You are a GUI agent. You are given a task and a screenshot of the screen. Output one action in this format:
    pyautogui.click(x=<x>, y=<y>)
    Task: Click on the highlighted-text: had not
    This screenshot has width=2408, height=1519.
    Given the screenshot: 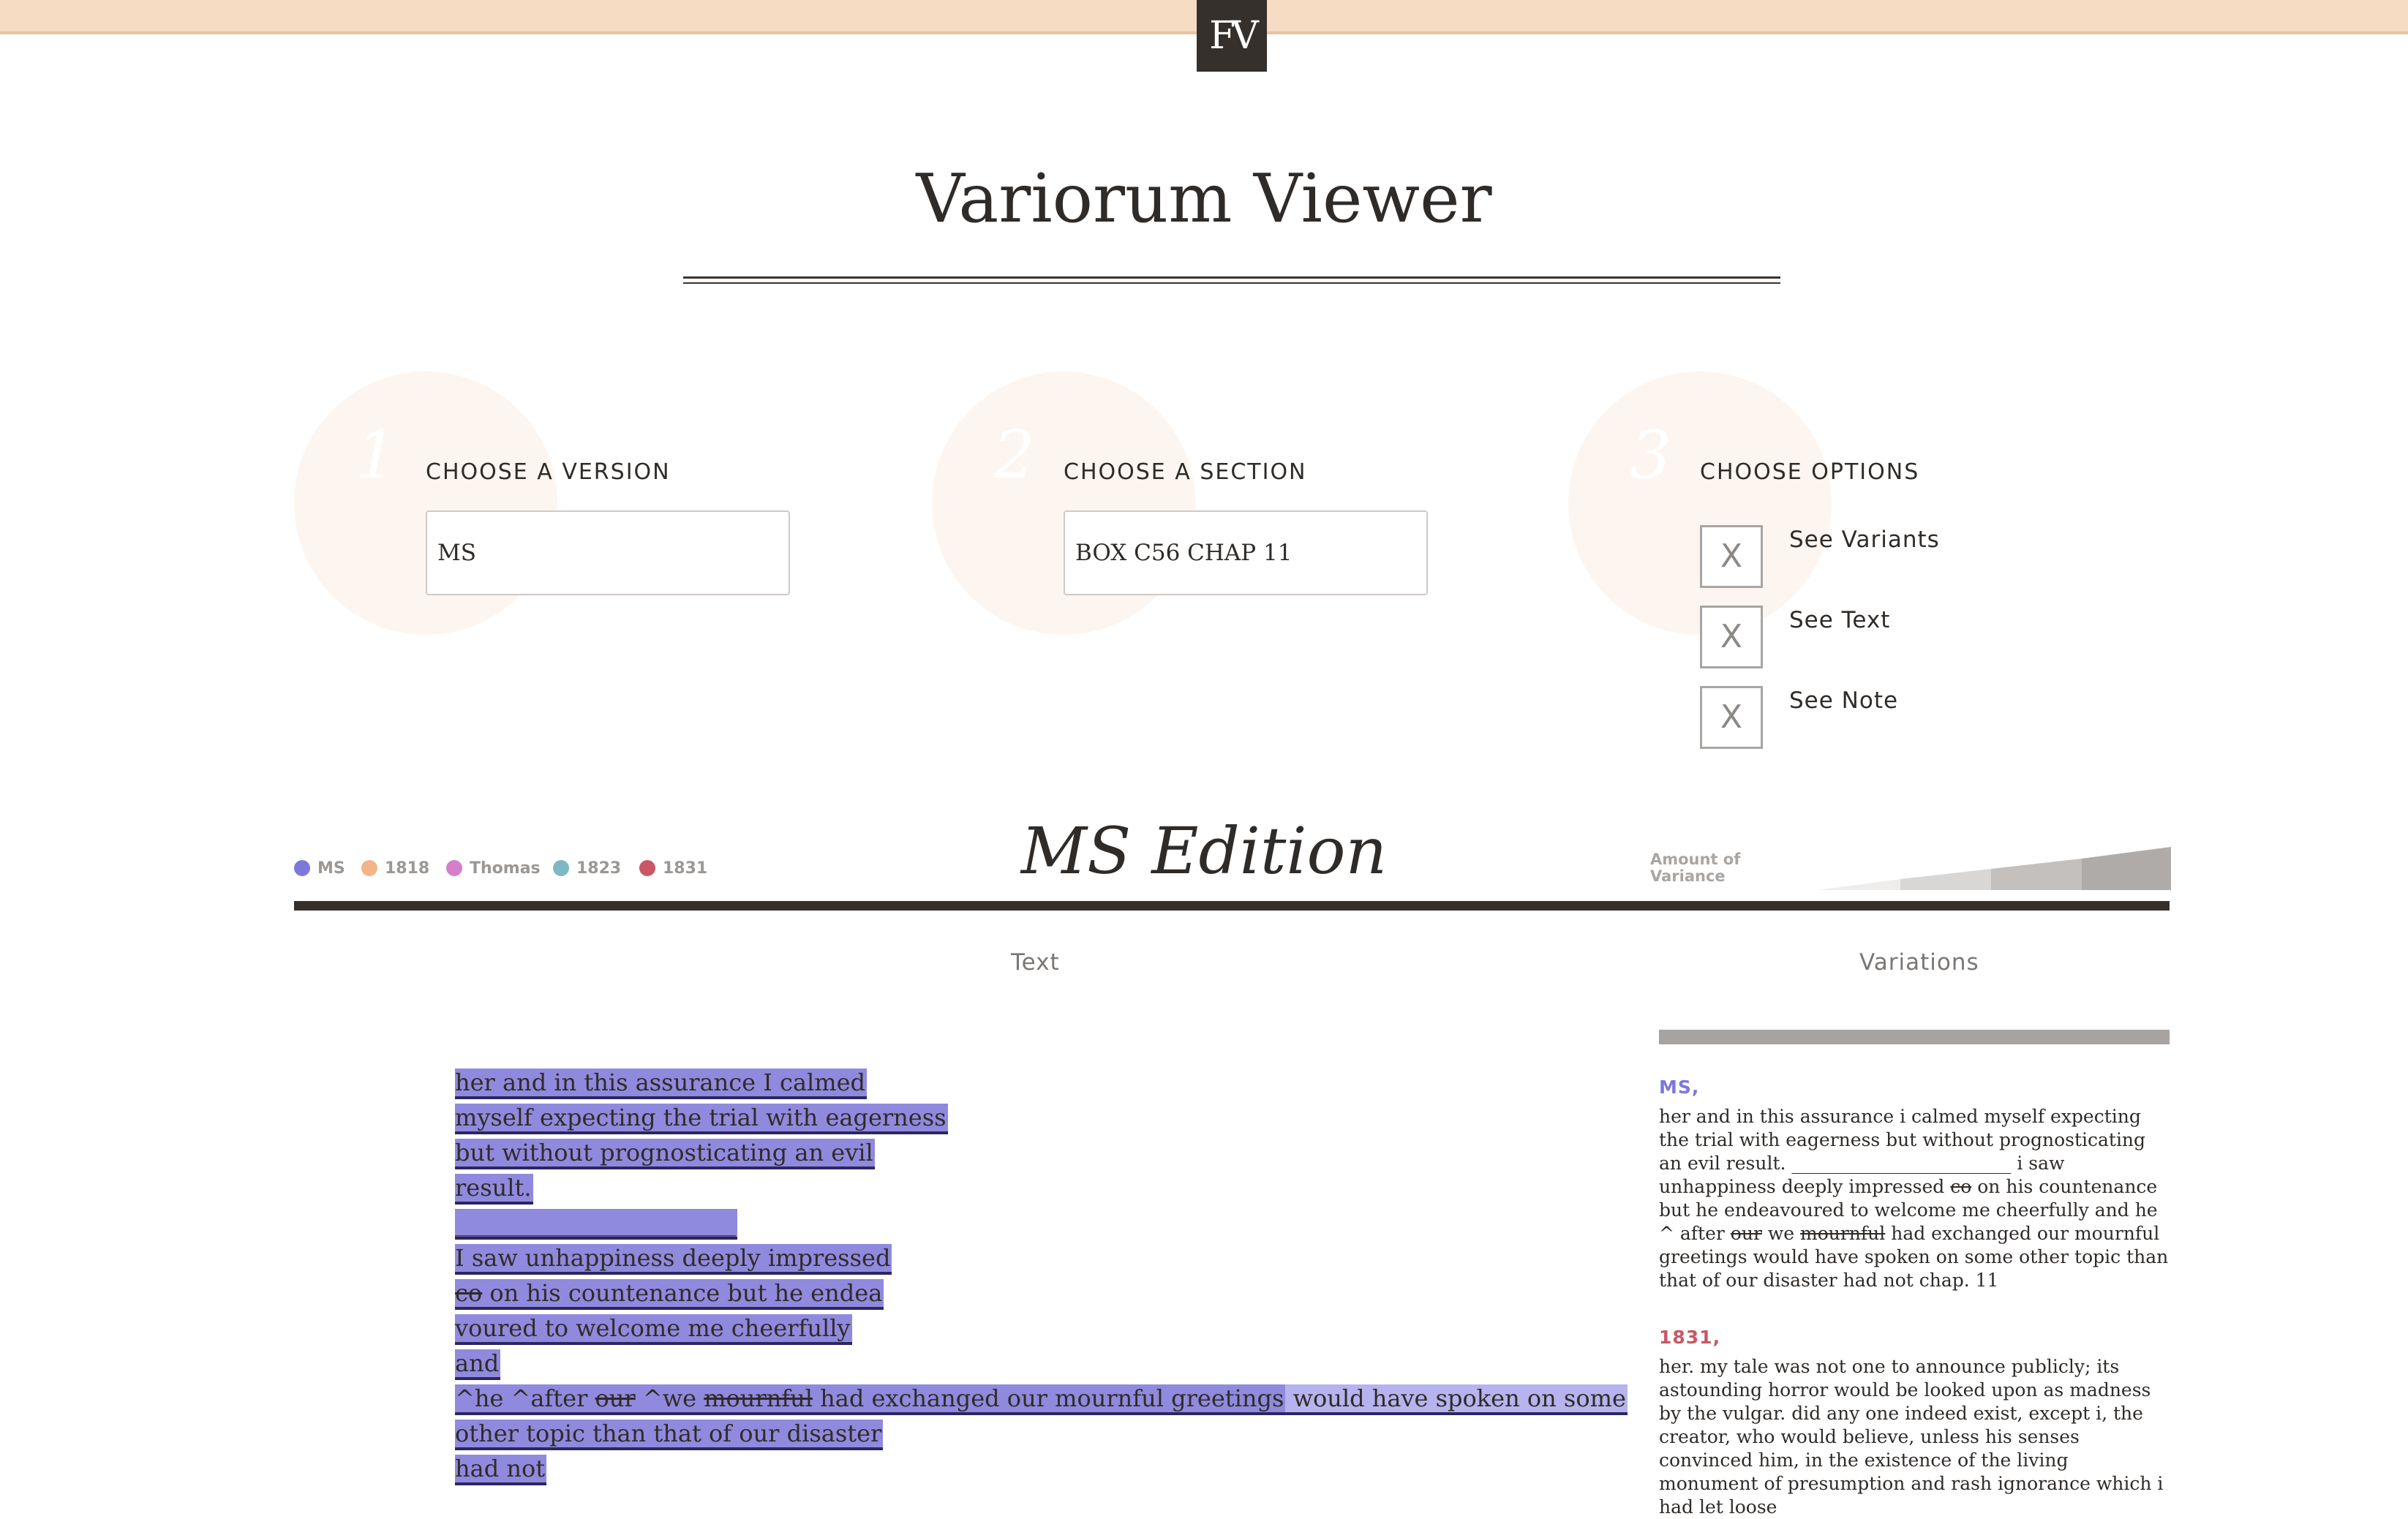 What is the action you would take?
    pyautogui.click(x=501, y=1470)
    